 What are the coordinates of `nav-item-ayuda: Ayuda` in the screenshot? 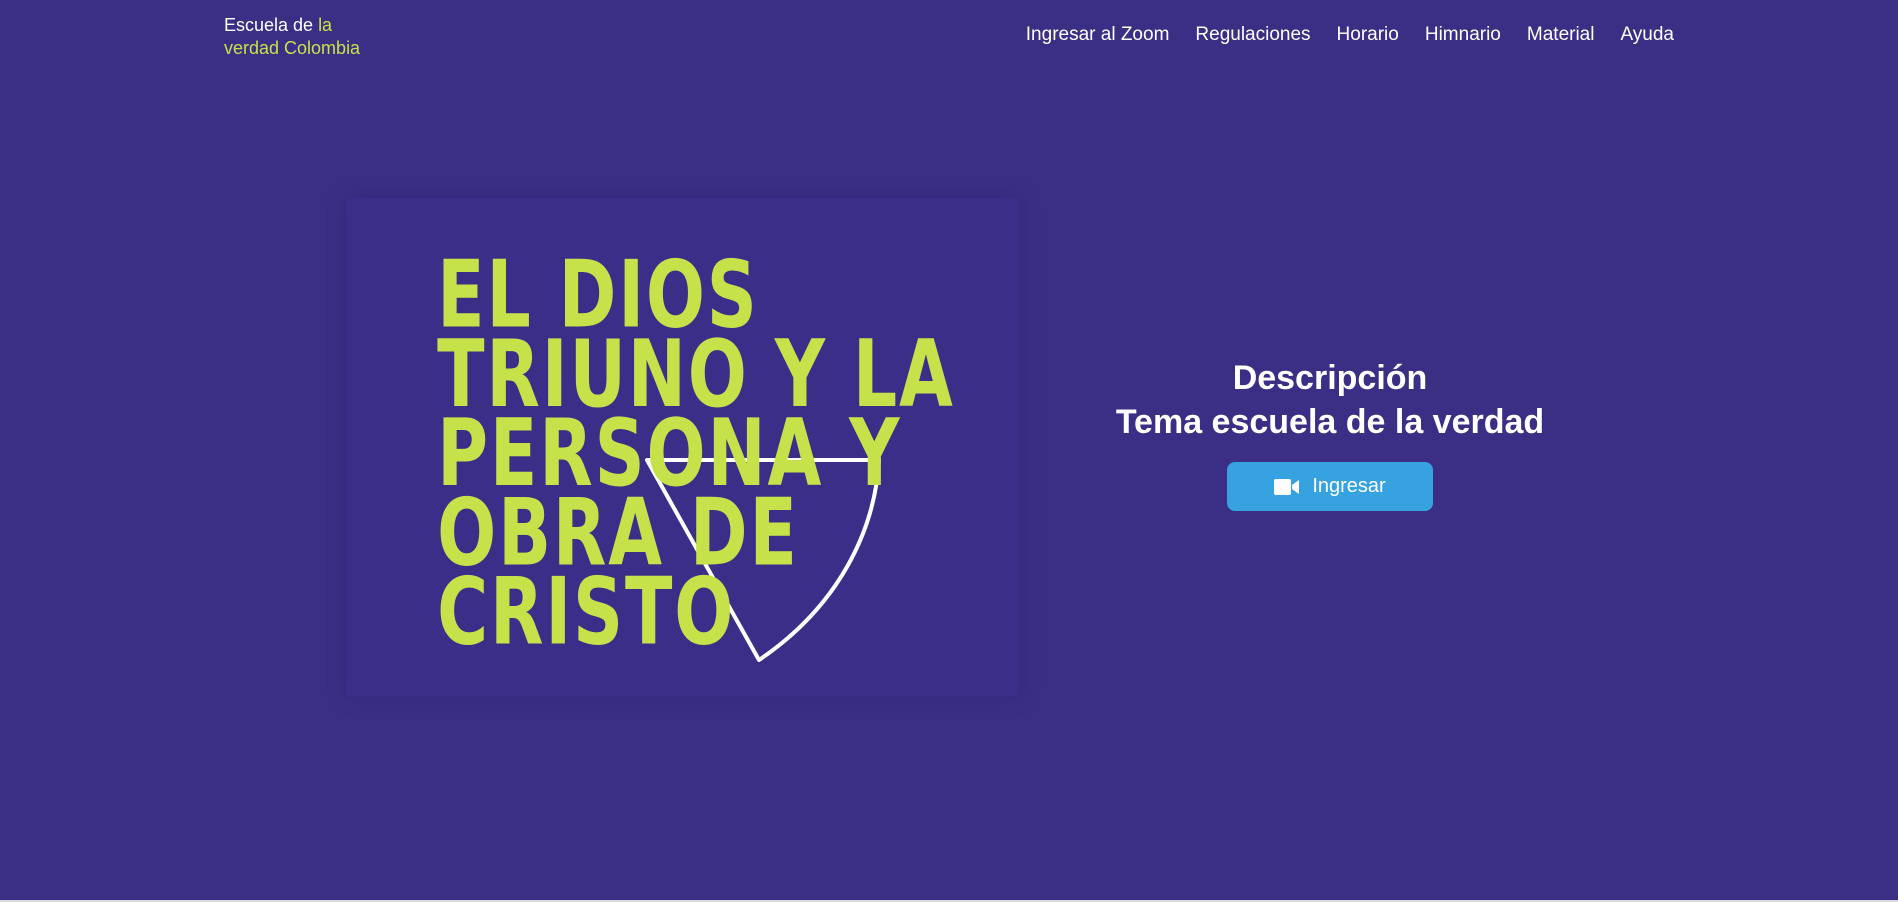 It's located at (1647, 35).